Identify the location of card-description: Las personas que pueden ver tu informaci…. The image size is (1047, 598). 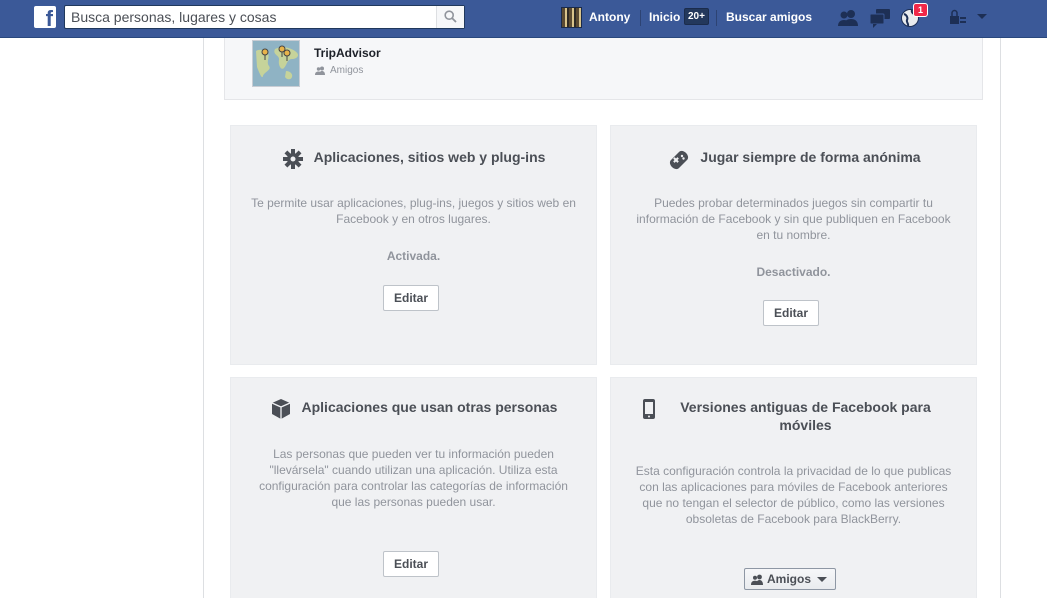
(413, 478).